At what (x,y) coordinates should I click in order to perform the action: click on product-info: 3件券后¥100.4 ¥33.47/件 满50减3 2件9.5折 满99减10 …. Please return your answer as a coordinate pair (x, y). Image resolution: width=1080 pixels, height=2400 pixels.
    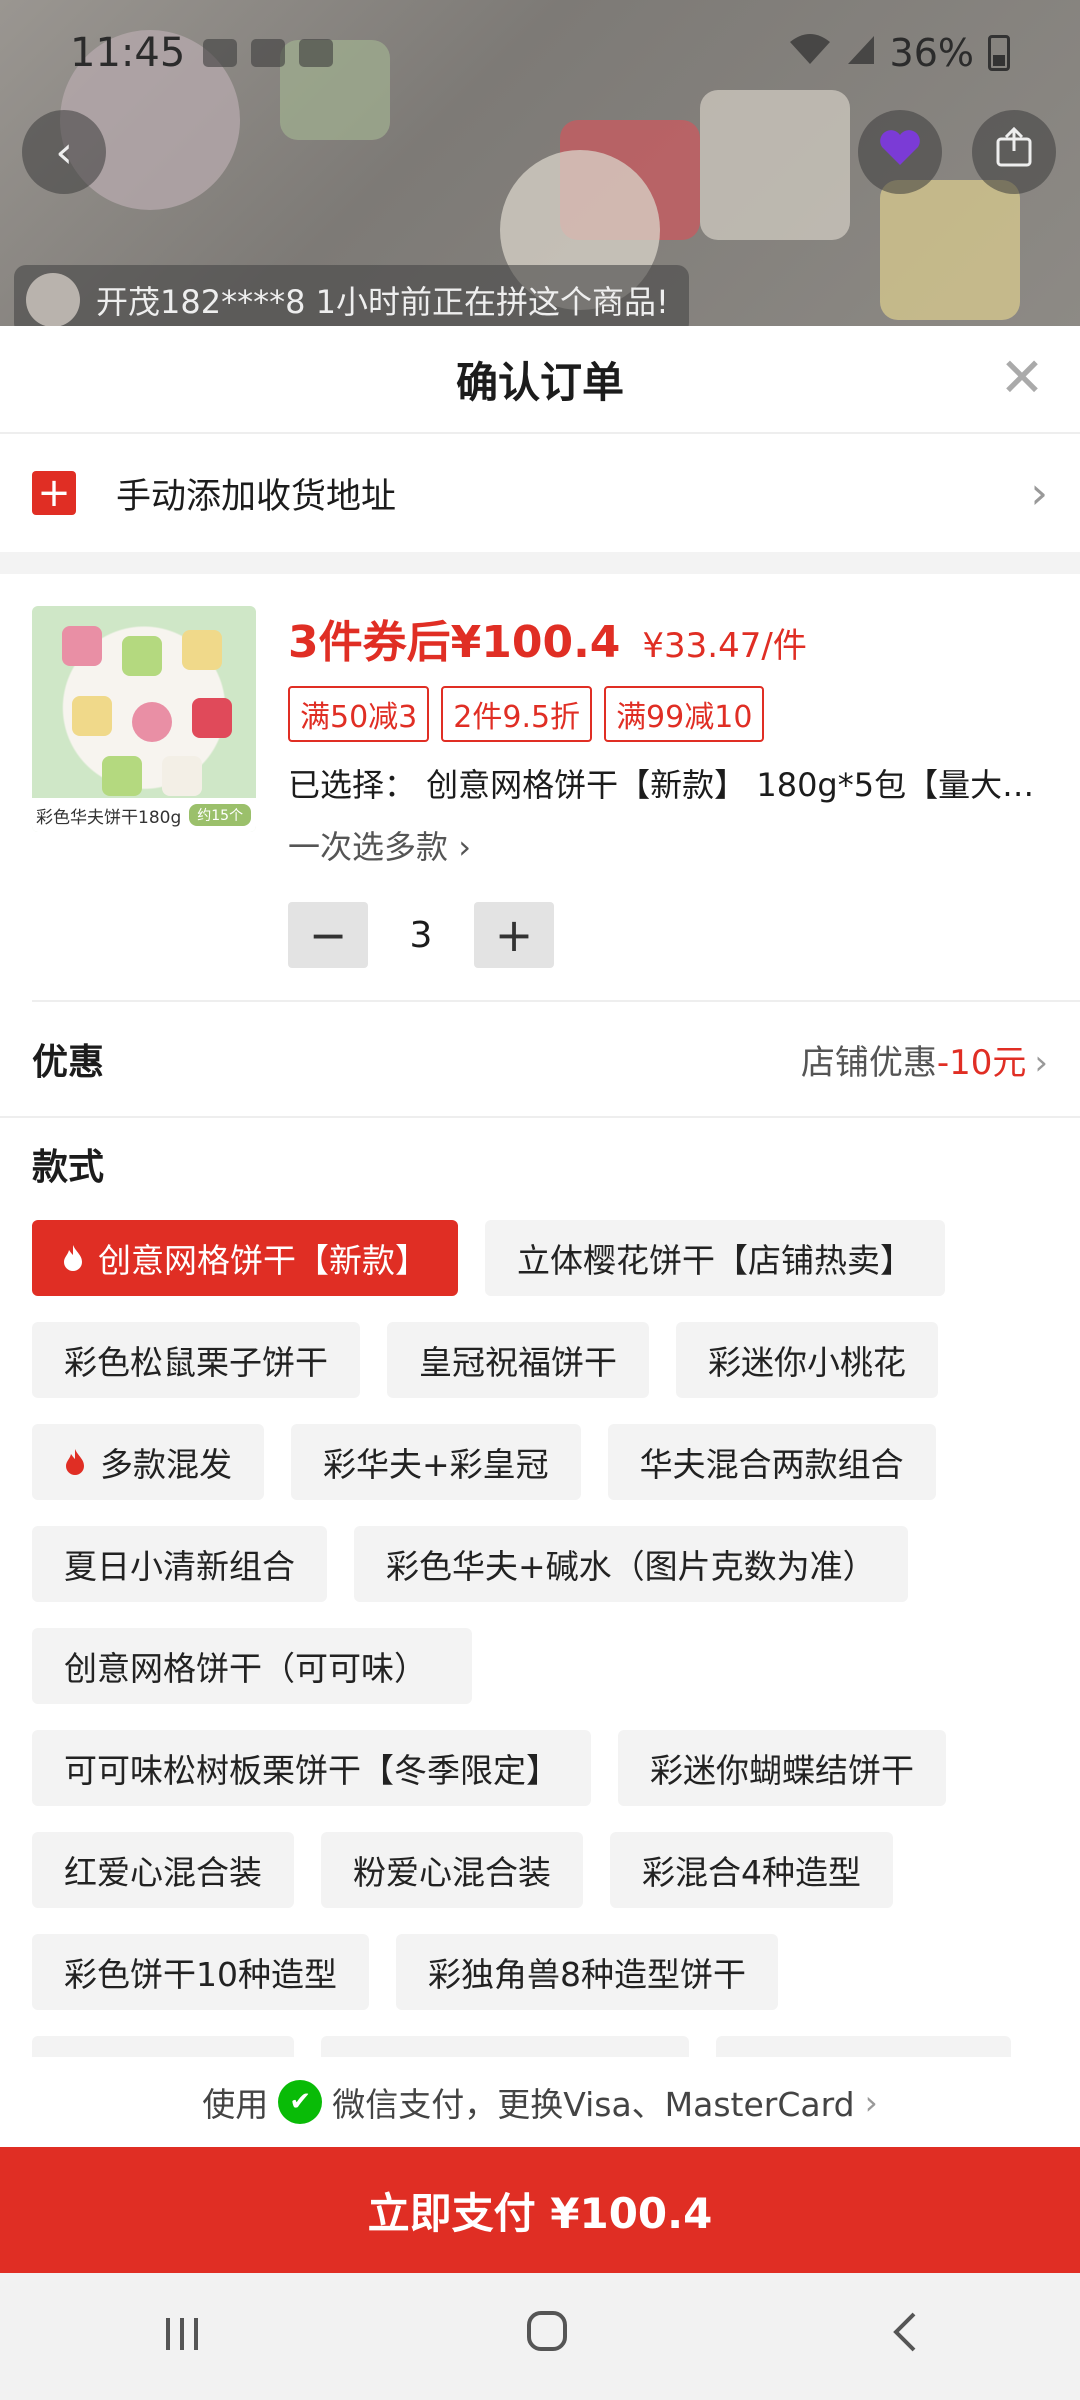
    Looking at the image, I should click on (668, 787).